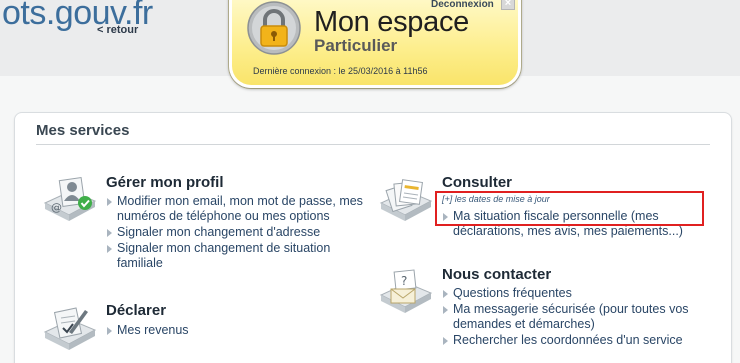 The width and height of the screenshot is (740, 363). Describe the element at coordinates (356, 45) in the screenshot. I see `espace-subtitle: Particulier` at that location.